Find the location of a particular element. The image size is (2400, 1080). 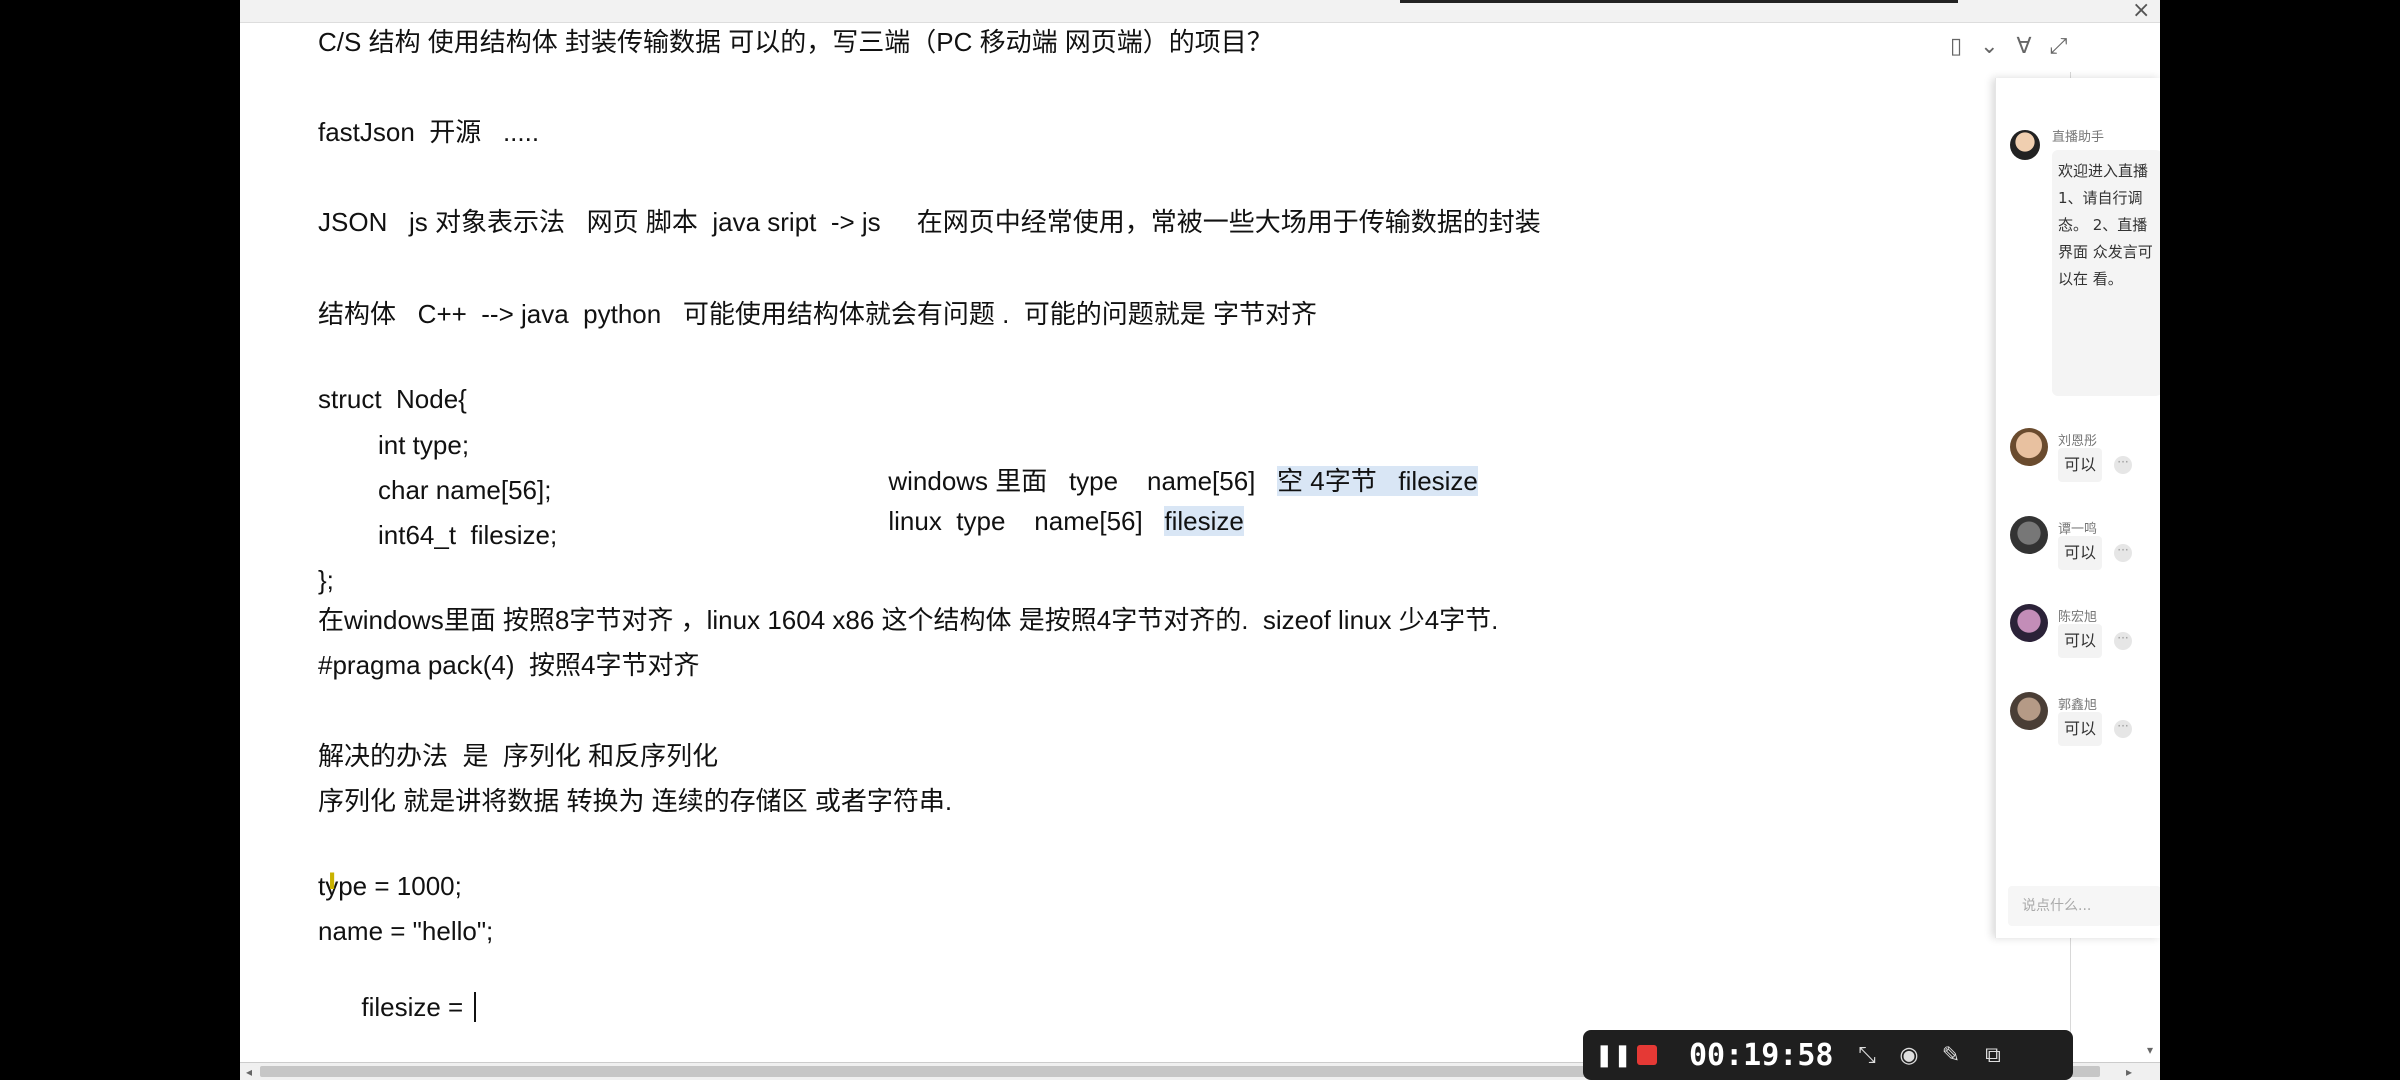

doc-line-struct: struct Node{ is located at coordinates (392, 399).